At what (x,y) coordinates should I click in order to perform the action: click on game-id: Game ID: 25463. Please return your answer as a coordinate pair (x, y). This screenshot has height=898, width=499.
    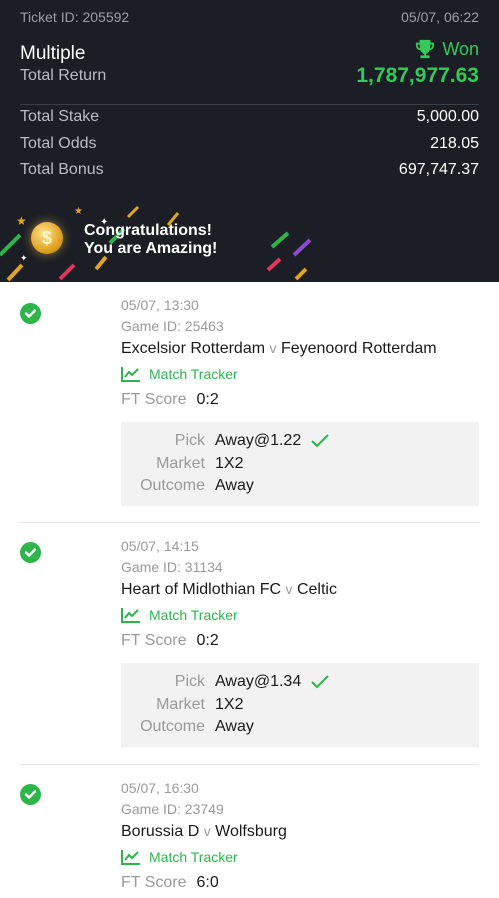
    Looking at the image, I should click on (172, 326).